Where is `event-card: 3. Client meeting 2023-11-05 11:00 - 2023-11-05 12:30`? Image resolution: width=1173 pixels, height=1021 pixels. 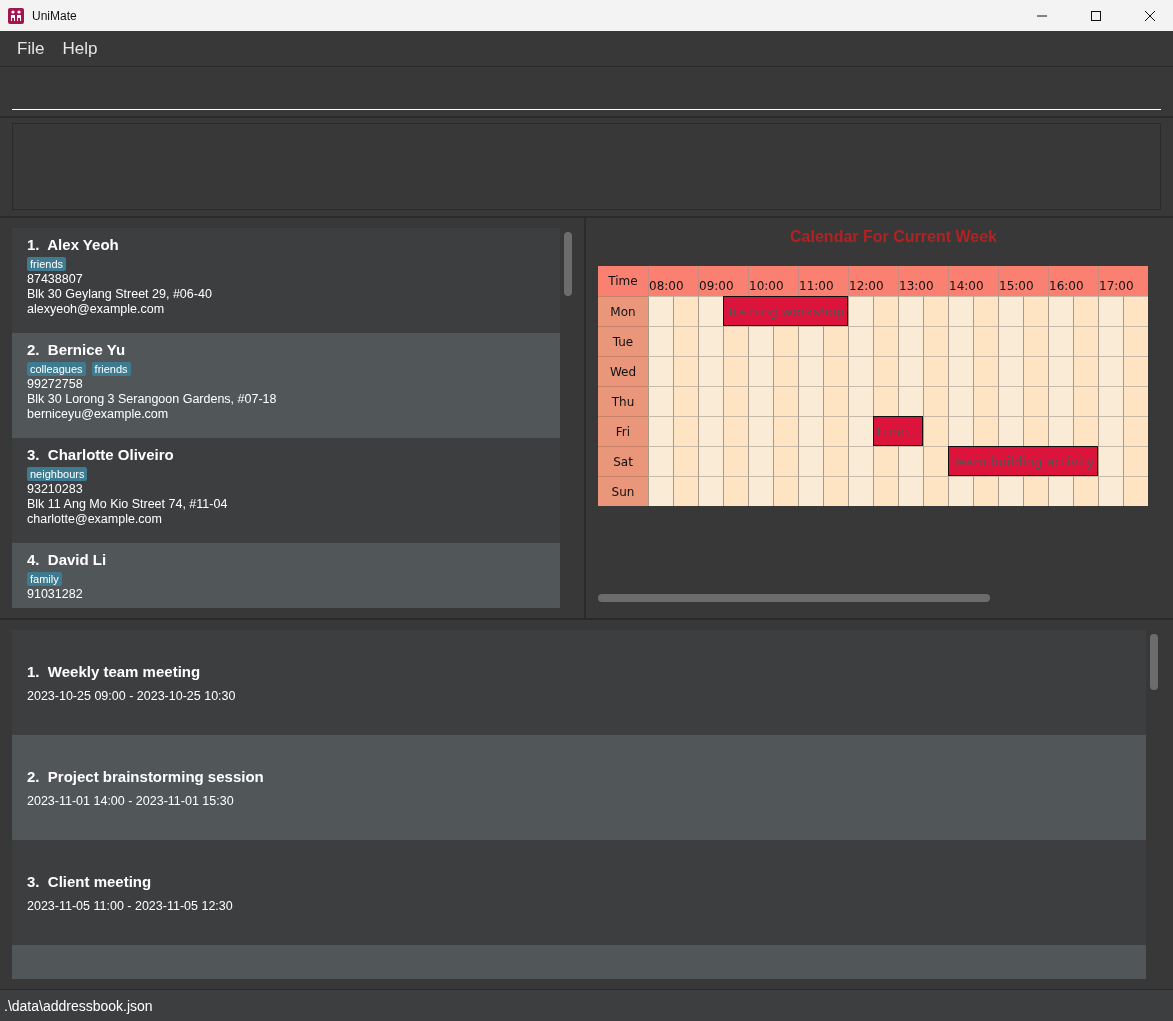 event-card: 3. Client meeting 2023-11-05 11:00 - 2023-11-05 12:30 is located at coordinates (579, 892).